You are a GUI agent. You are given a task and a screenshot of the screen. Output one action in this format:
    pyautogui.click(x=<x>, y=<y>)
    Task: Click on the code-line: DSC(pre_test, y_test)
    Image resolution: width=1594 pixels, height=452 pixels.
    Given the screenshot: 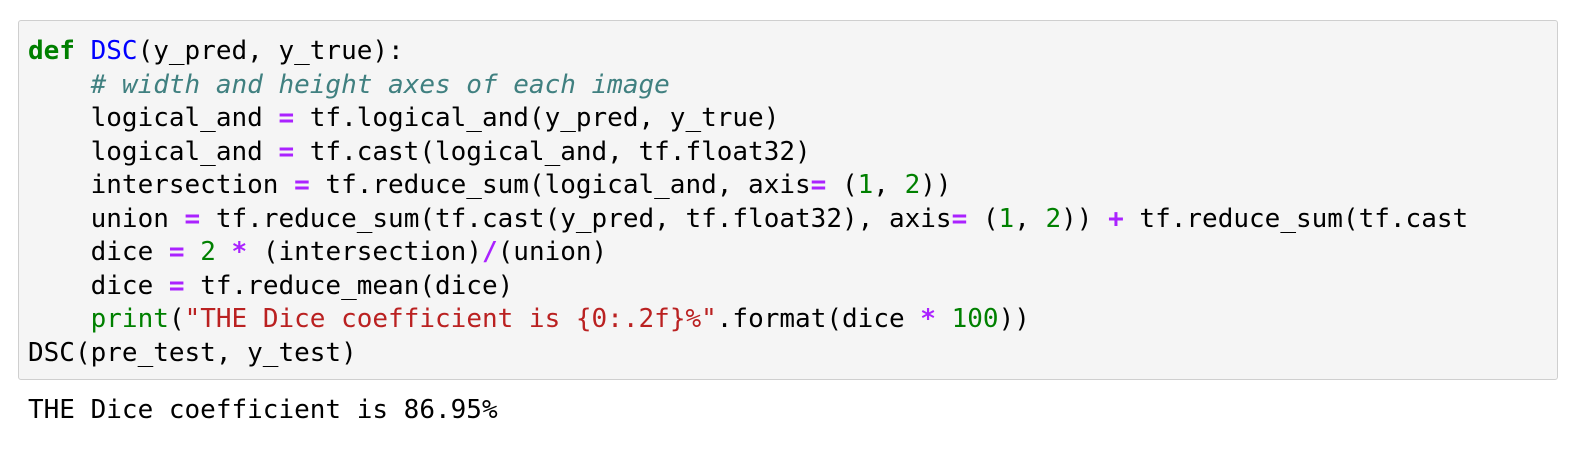 What is the action you would take?
    pyautogui.click(x=748, y=354)
    